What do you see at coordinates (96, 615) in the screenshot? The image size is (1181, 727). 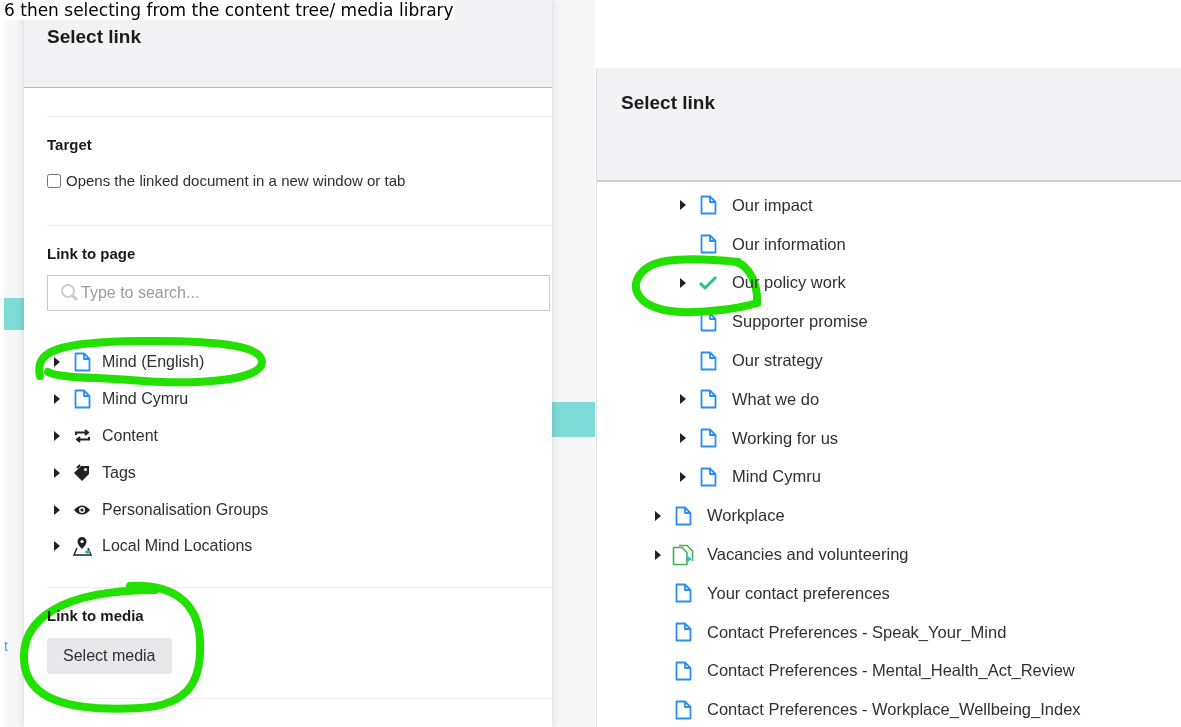 I see `section-heading: Link to media` at bounding box center [96, 615].